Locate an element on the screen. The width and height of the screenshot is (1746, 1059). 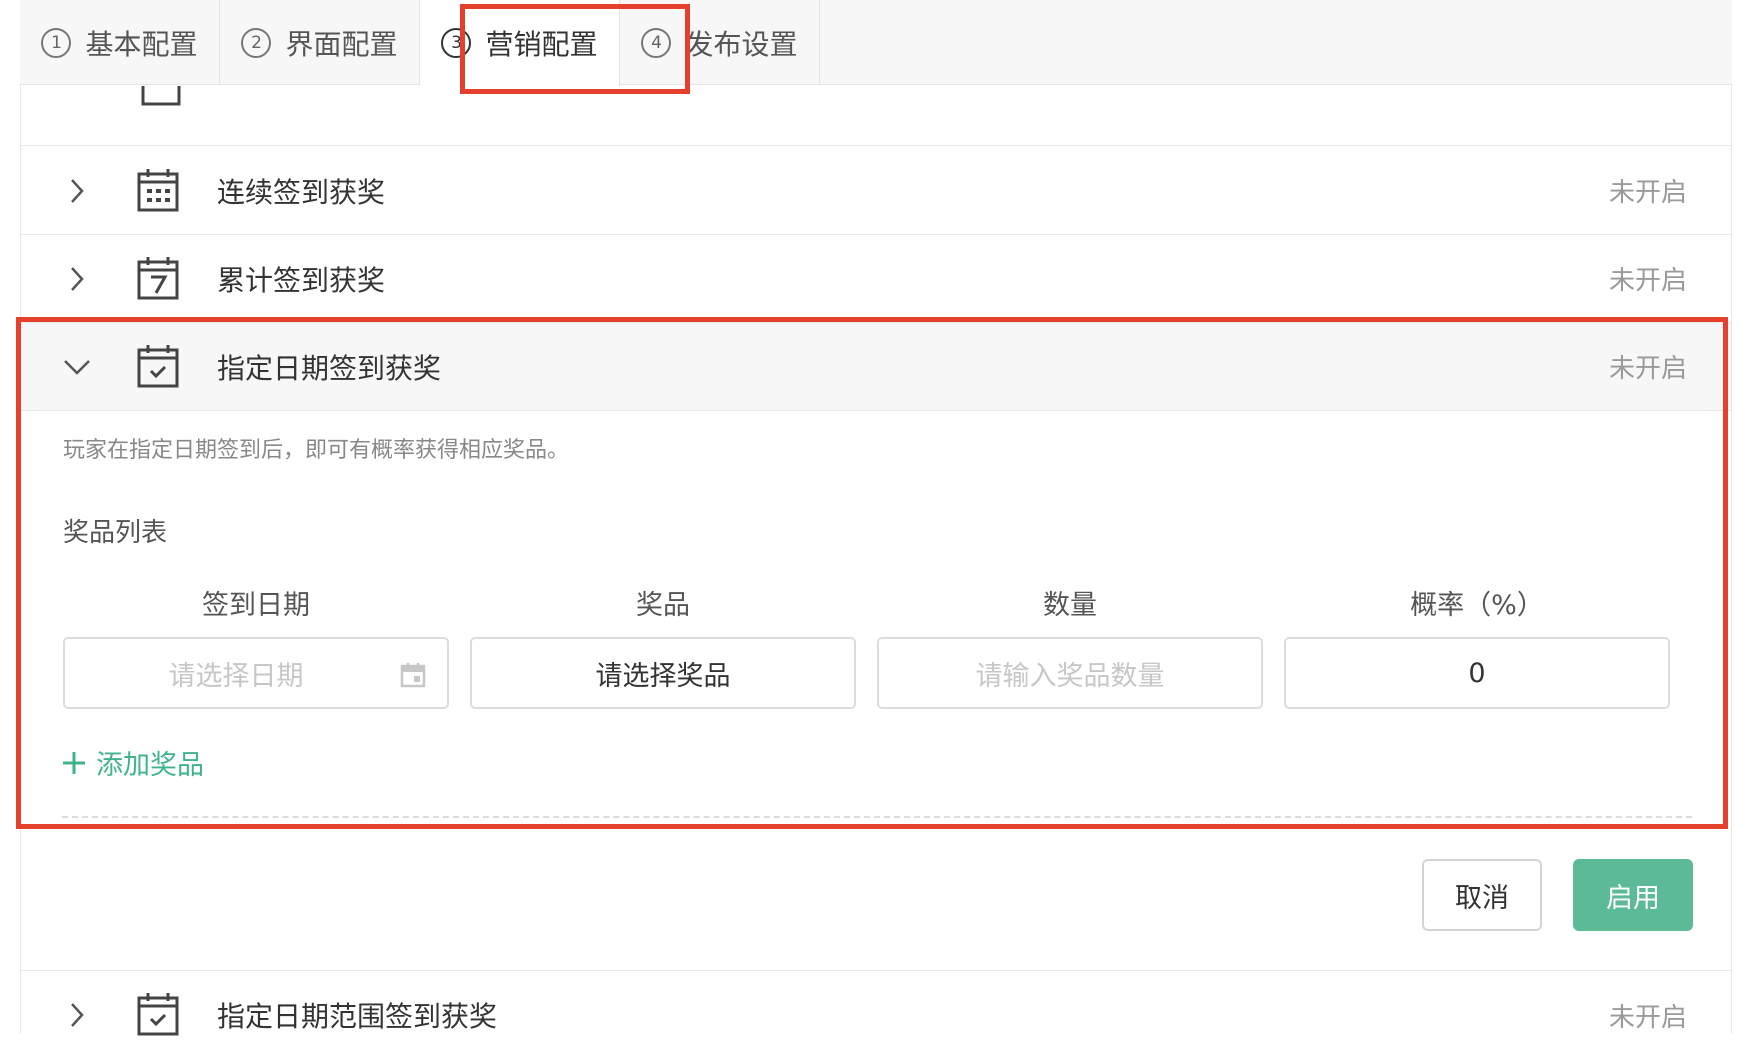
add-prize-link: 添加奖品 is located at coordinates (132, 762).